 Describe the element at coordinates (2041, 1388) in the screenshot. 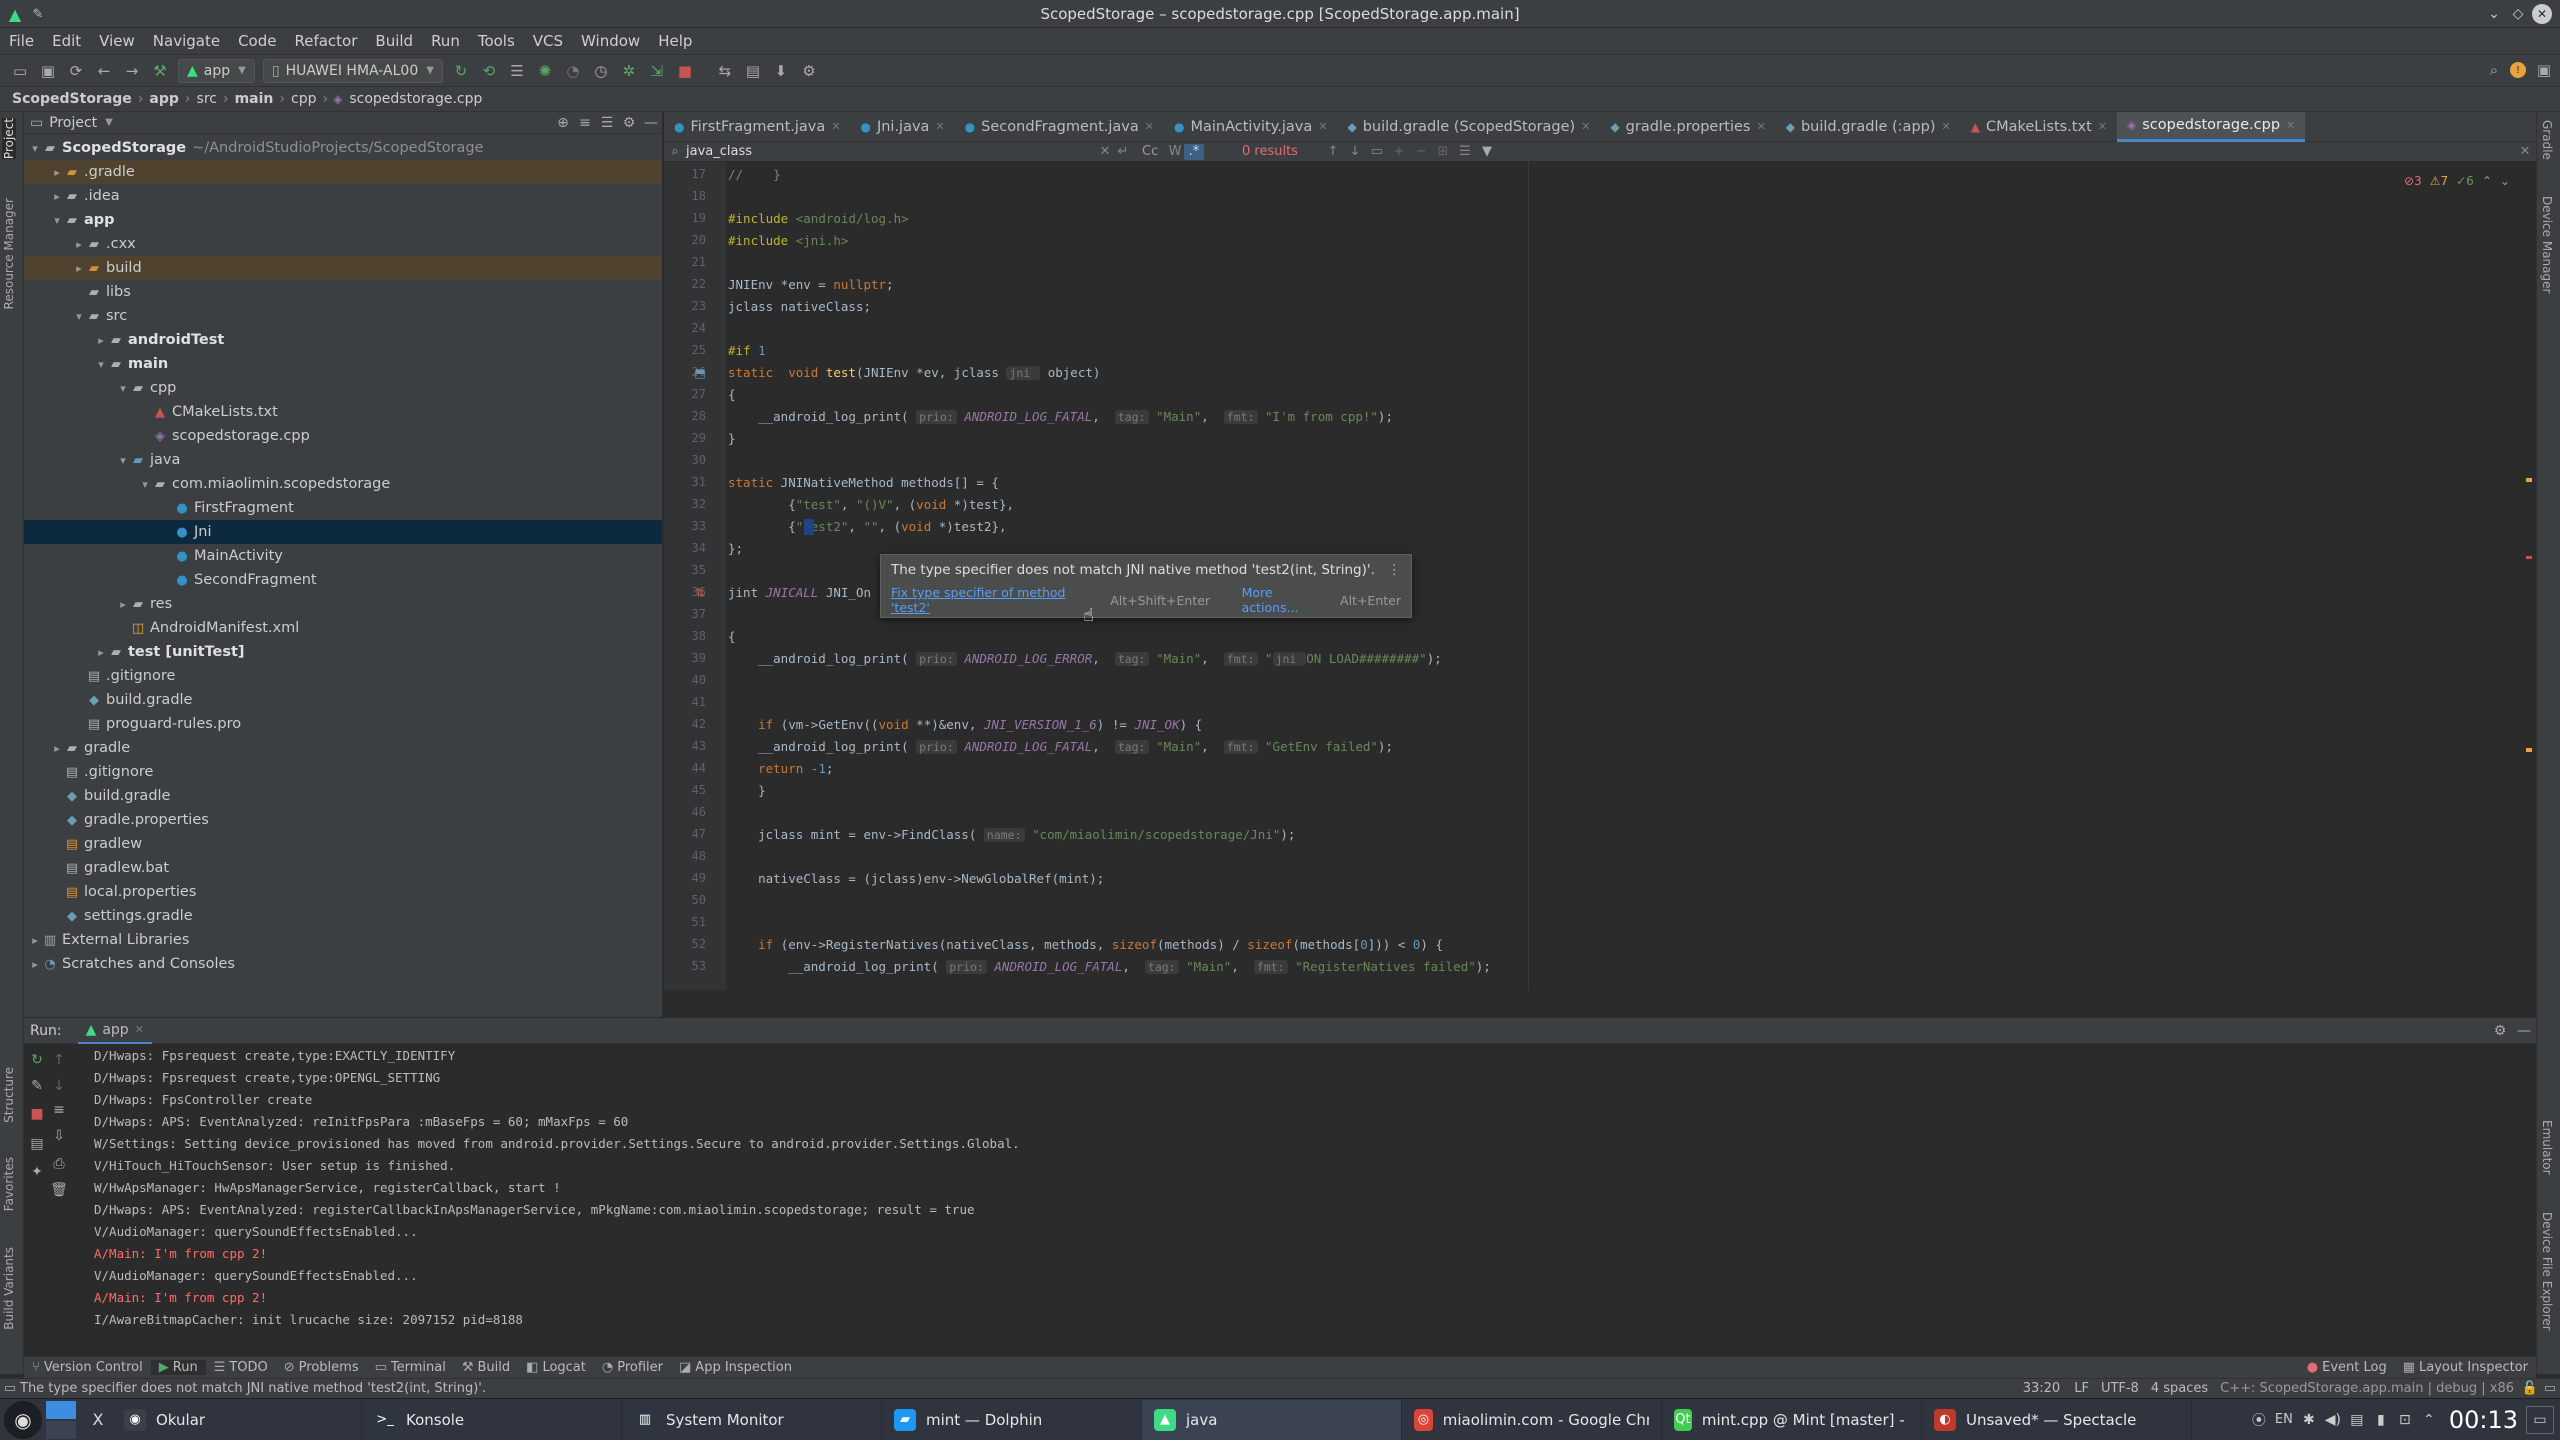

I see `caret-position: 33:20` at that location.